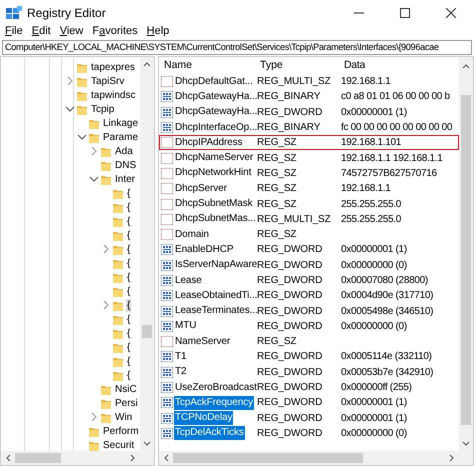  Describe the element at coordinates (124, 151) in the screenshot. I see `tree-item: Ada` at that location.